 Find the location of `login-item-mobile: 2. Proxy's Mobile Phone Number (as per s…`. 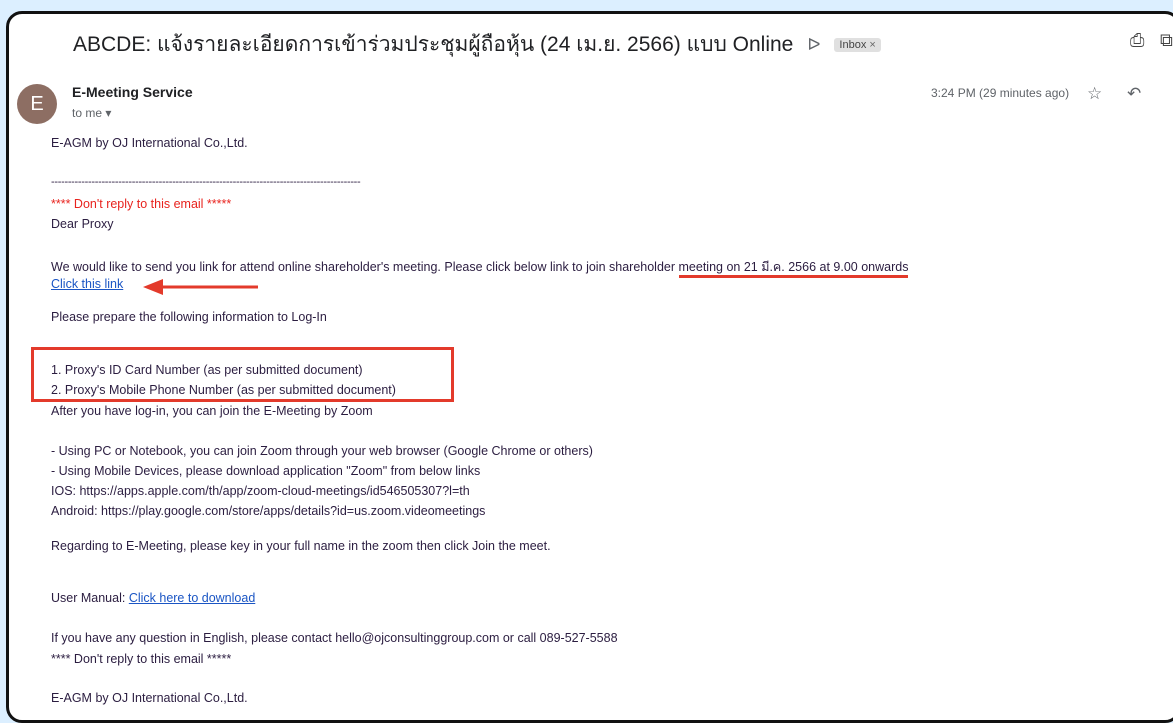

login-item-mobile: 2. Proxy's Mobile Phone Number (as per s… is located at coordinates (223, 390).